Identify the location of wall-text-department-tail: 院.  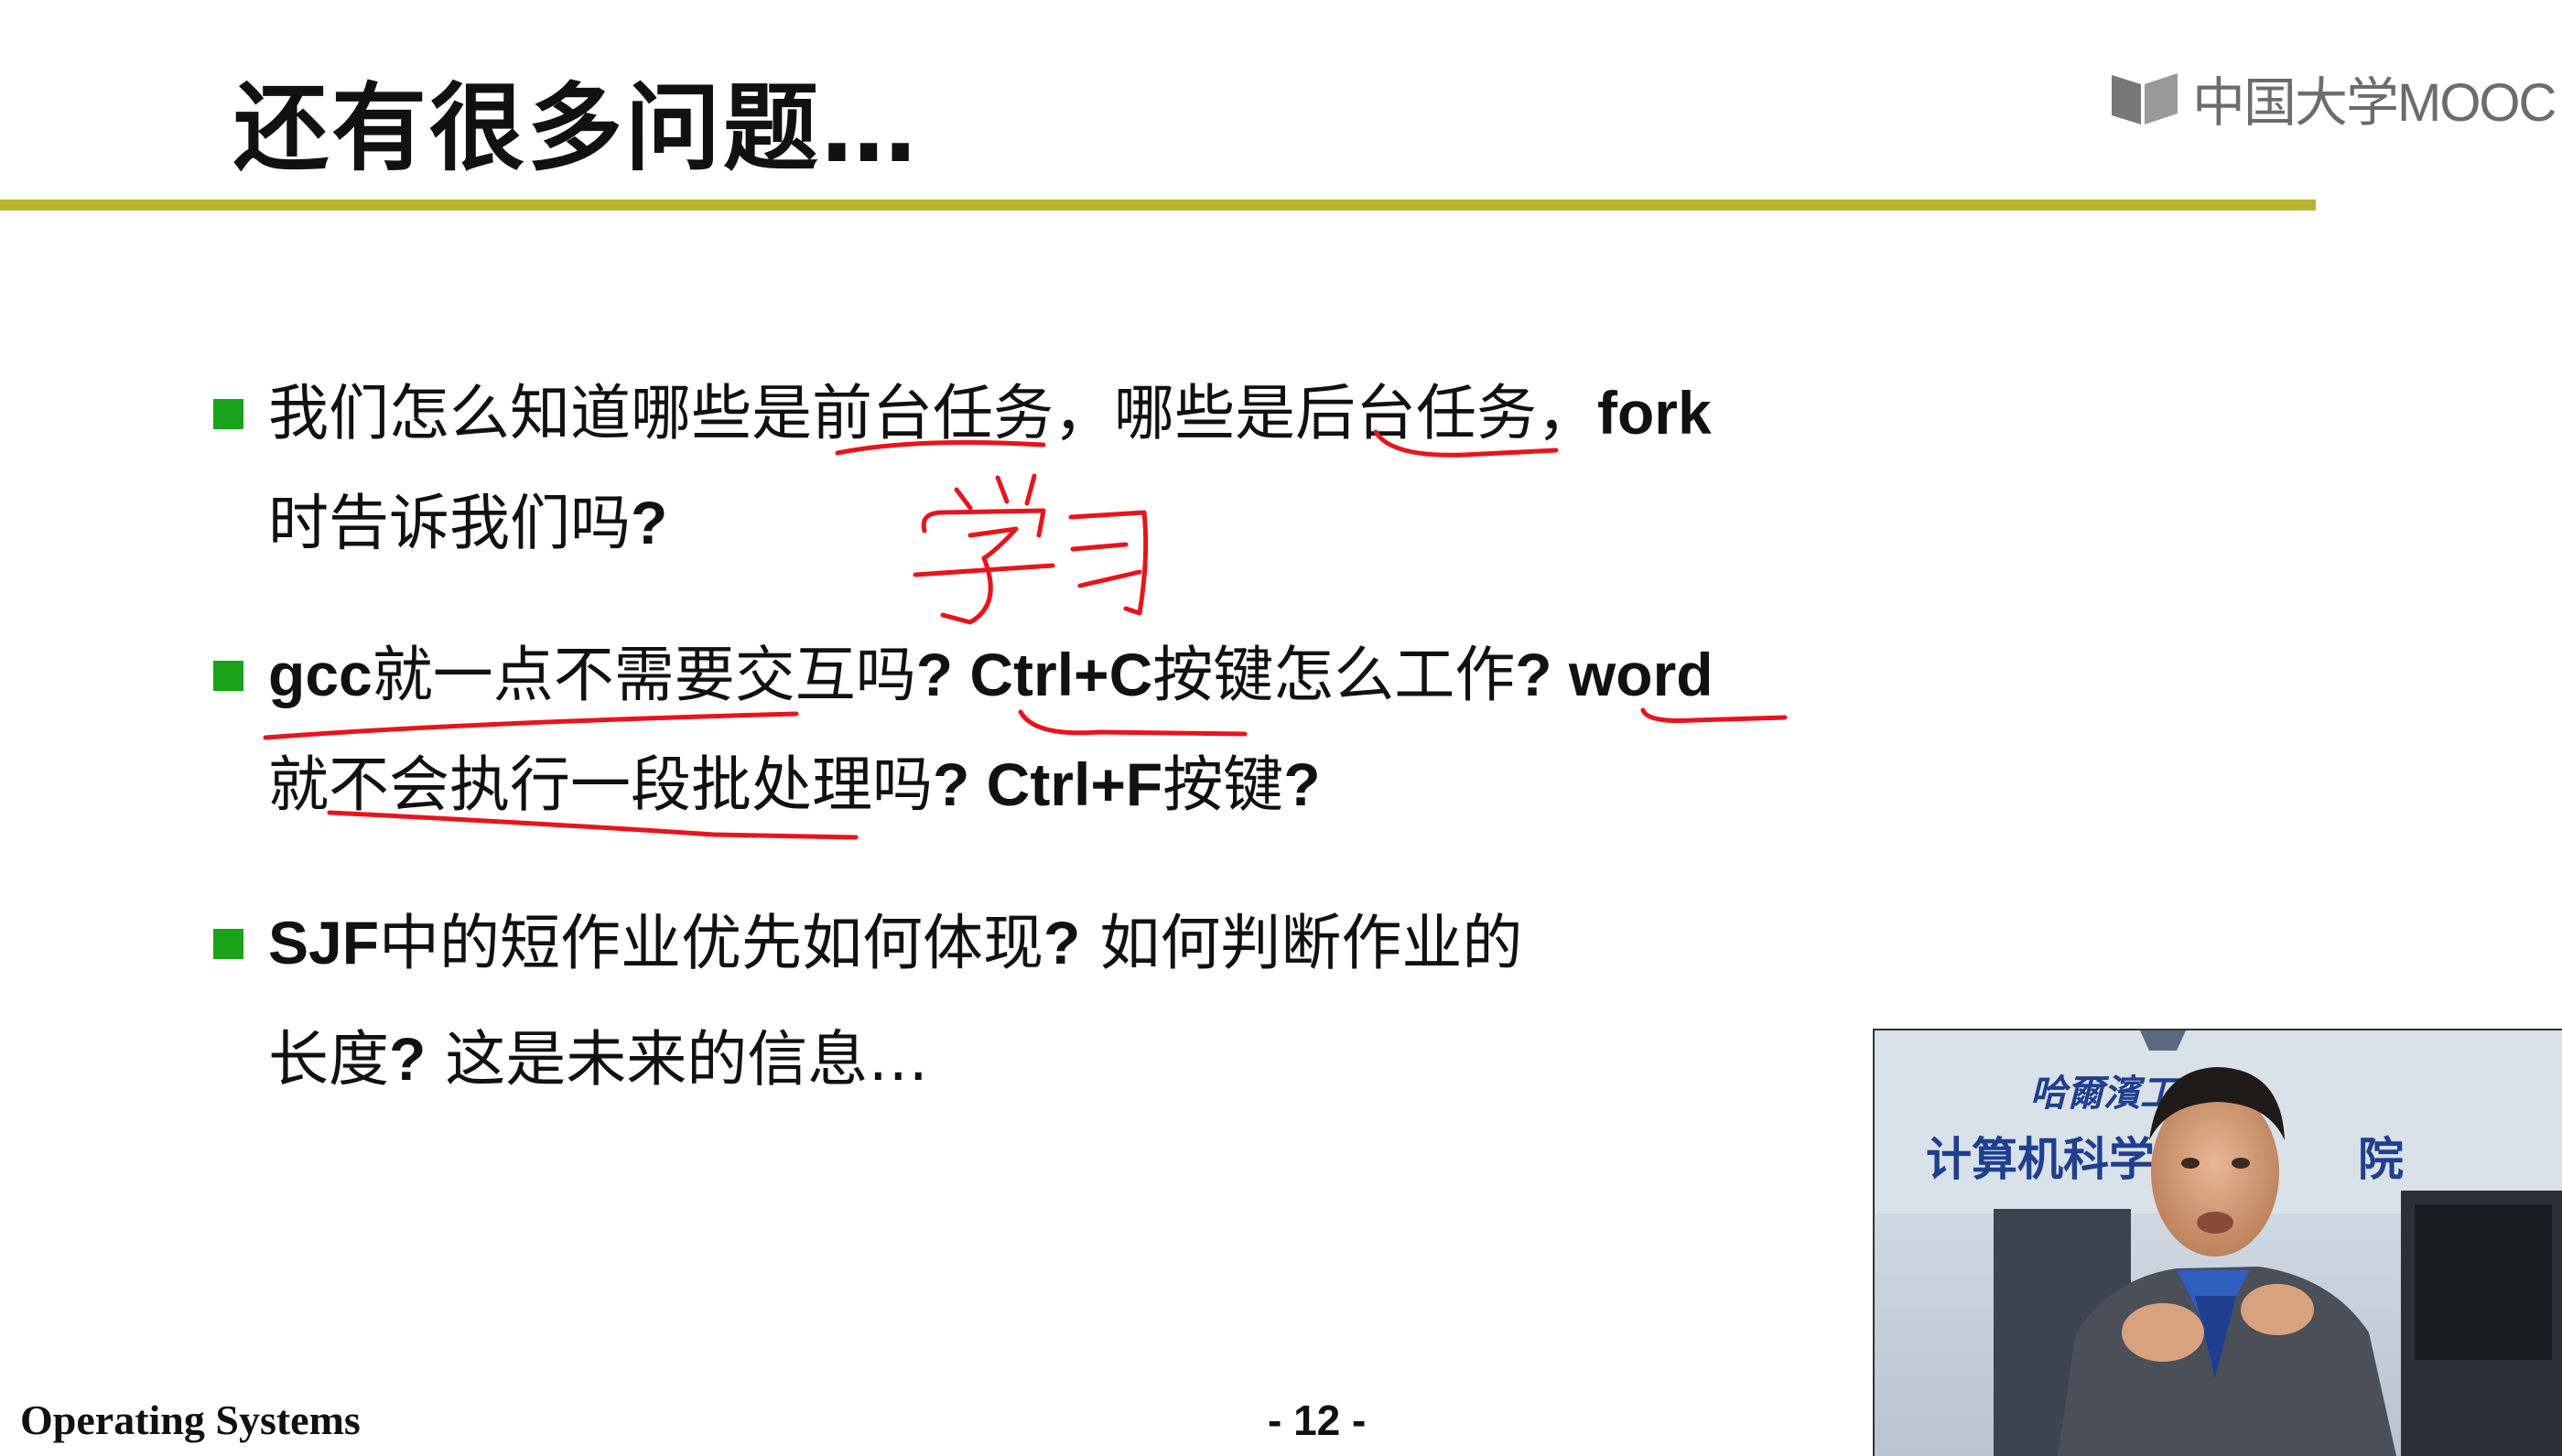
(2381, 1159).